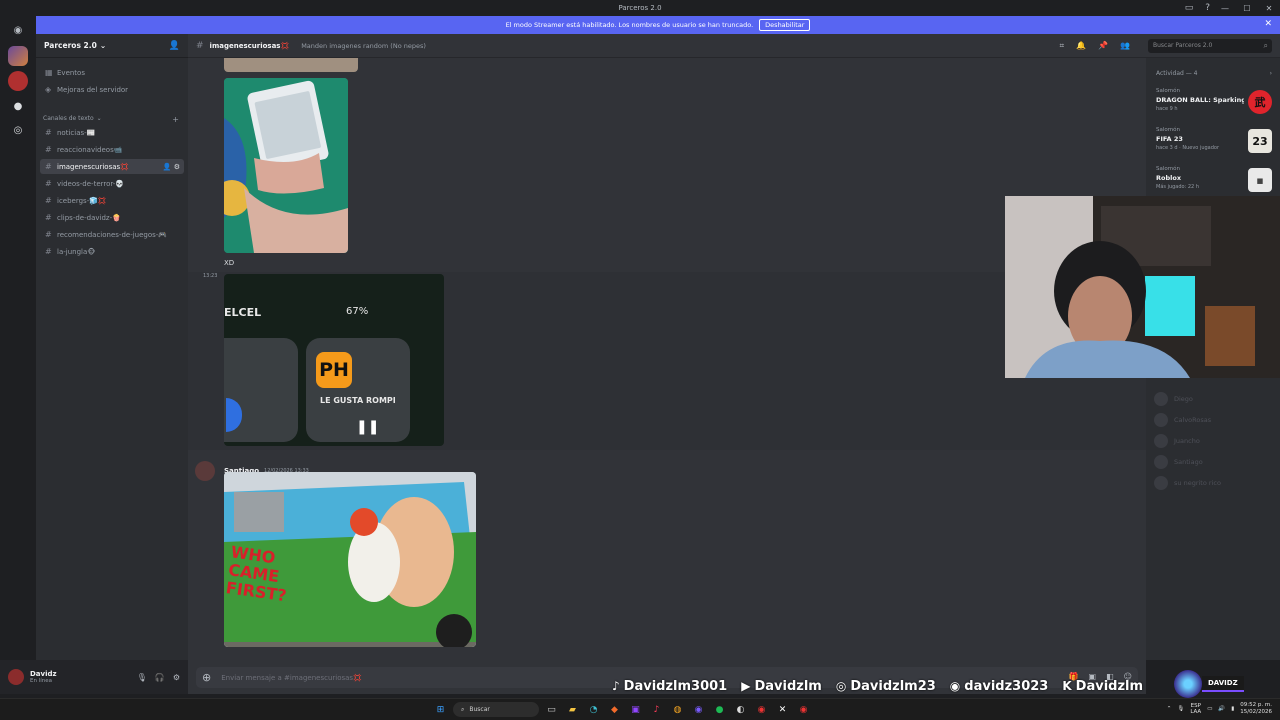 This screenshot has height=720, width=1280. I want to click on minimize-button: —, so click(1225, 8).